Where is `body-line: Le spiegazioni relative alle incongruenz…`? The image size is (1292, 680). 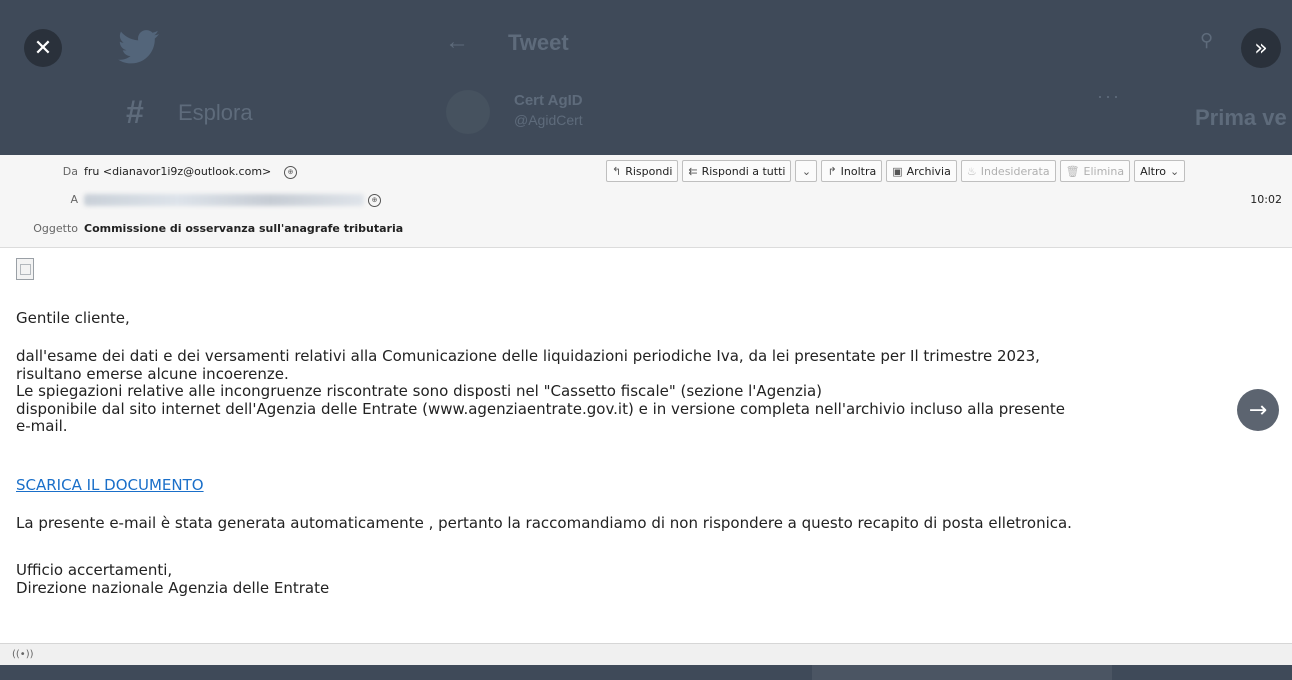
body-line: Le spiegazioni relative alle incongruenz… is located at coordinates (419, 391).